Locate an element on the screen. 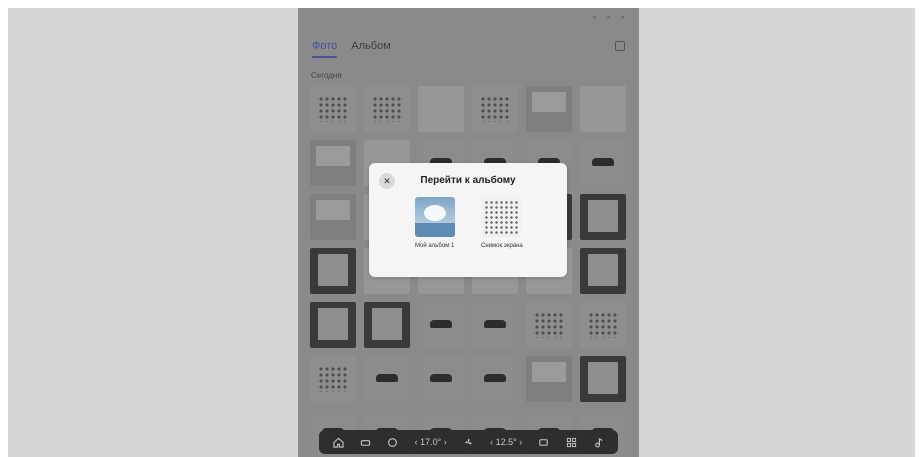  tab-photos: Фото is located at coordinates (325, 49).